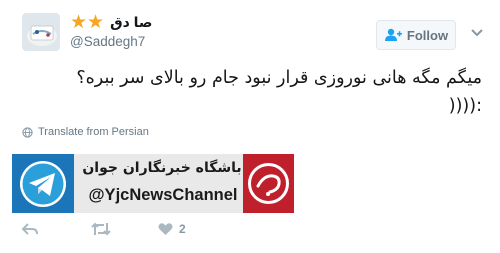 The image size is (500, 253). I want to click on globe-icon, so click(27, 132).